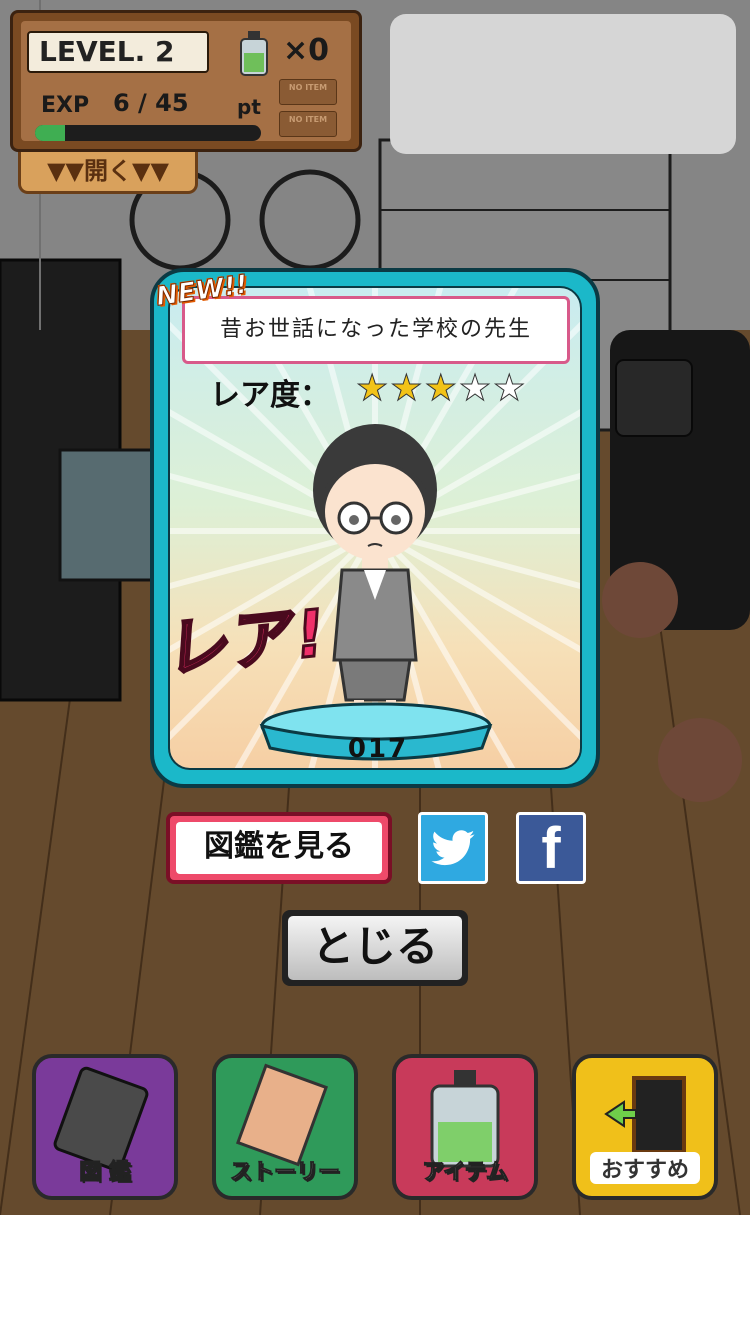  Describe the element at coordinates (645, 1127) in the screenshot. I see `menu-recommend-button: おすすめ` at that location.